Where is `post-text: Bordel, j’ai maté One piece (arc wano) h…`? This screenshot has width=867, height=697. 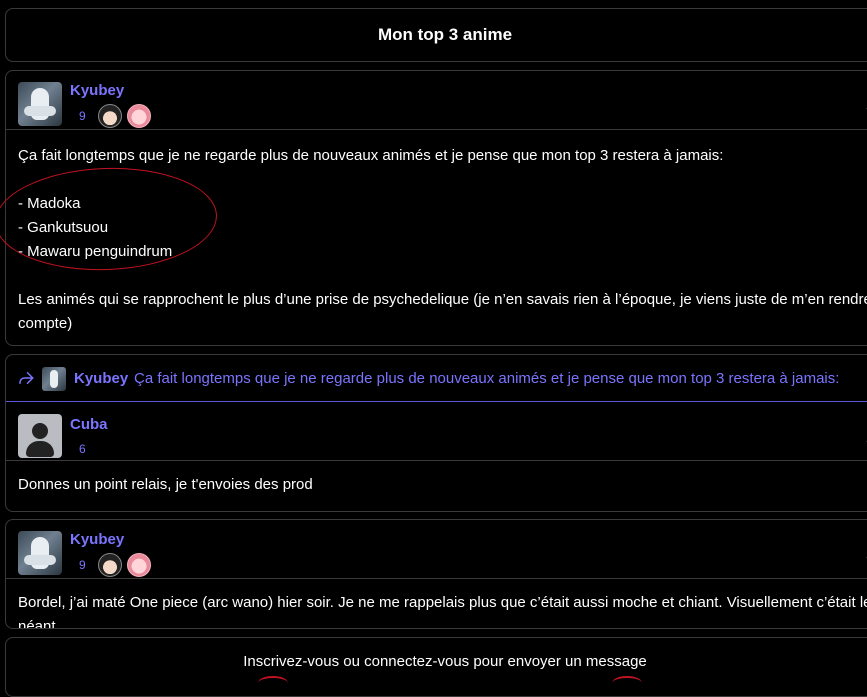
post-text: Bordel, j’ai maté One piece (arc wano) h… is located at coordinates (442, 611).